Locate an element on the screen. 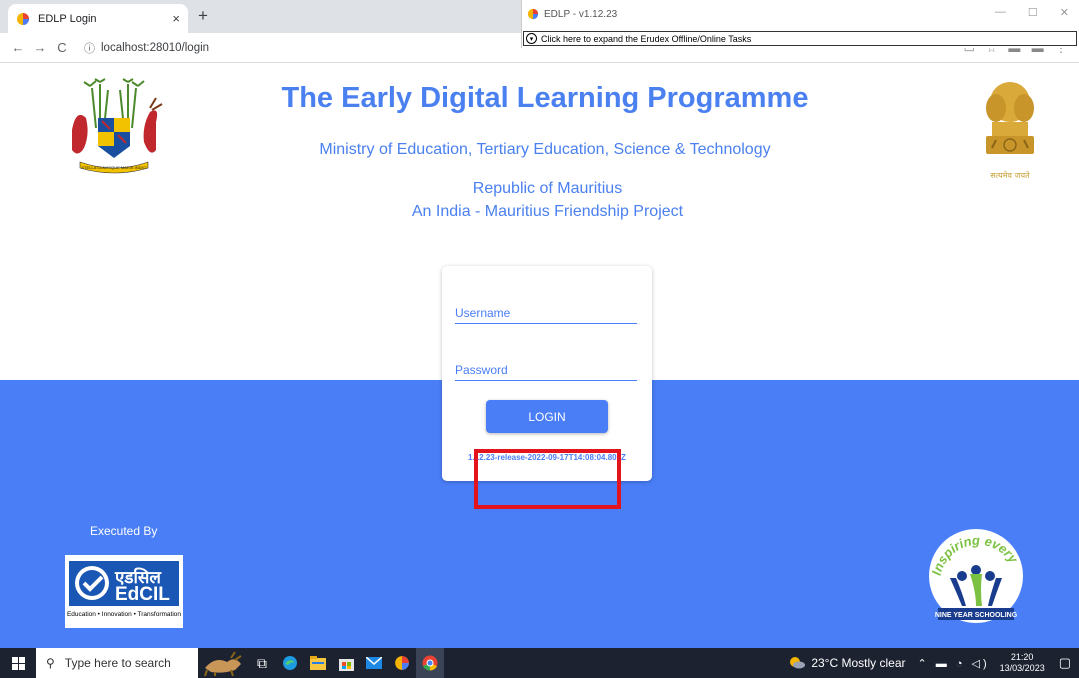  tray-status-icons: ⌃ ▬ ◔ ◁) is located at coordinates (954, 663).